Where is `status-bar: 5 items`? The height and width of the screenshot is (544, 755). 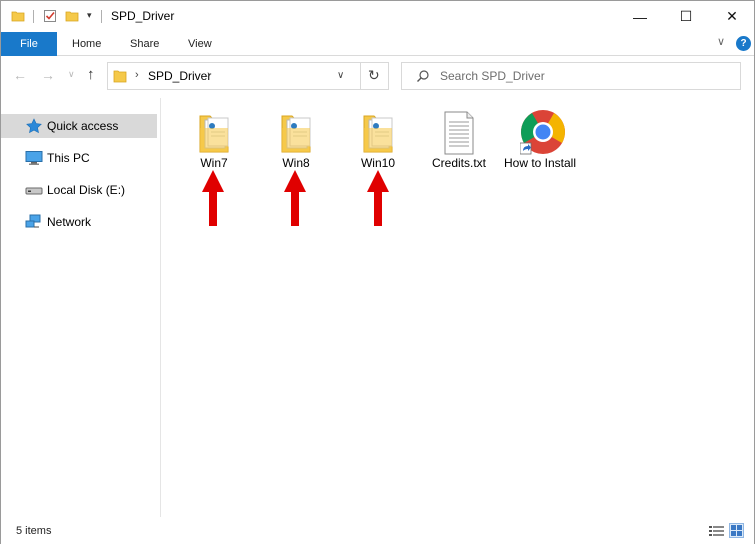 status-bar: 5 items is located at coordinates (377, 530).